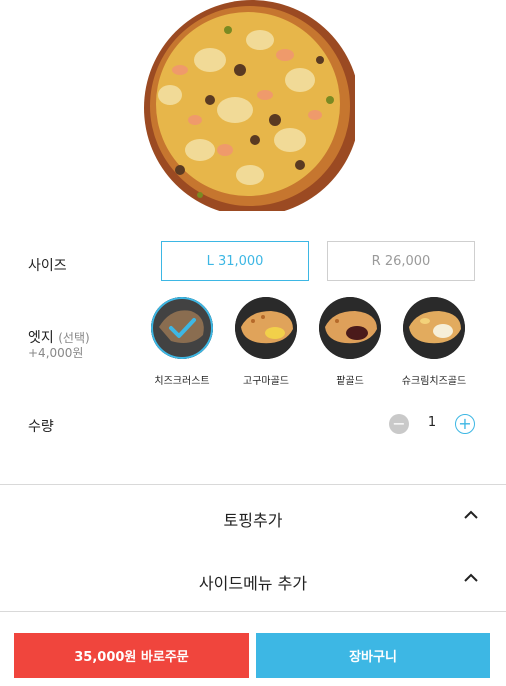  Describe the element at coordinates (247, 105) in the screenshot. I see `pizza-image` at that location.